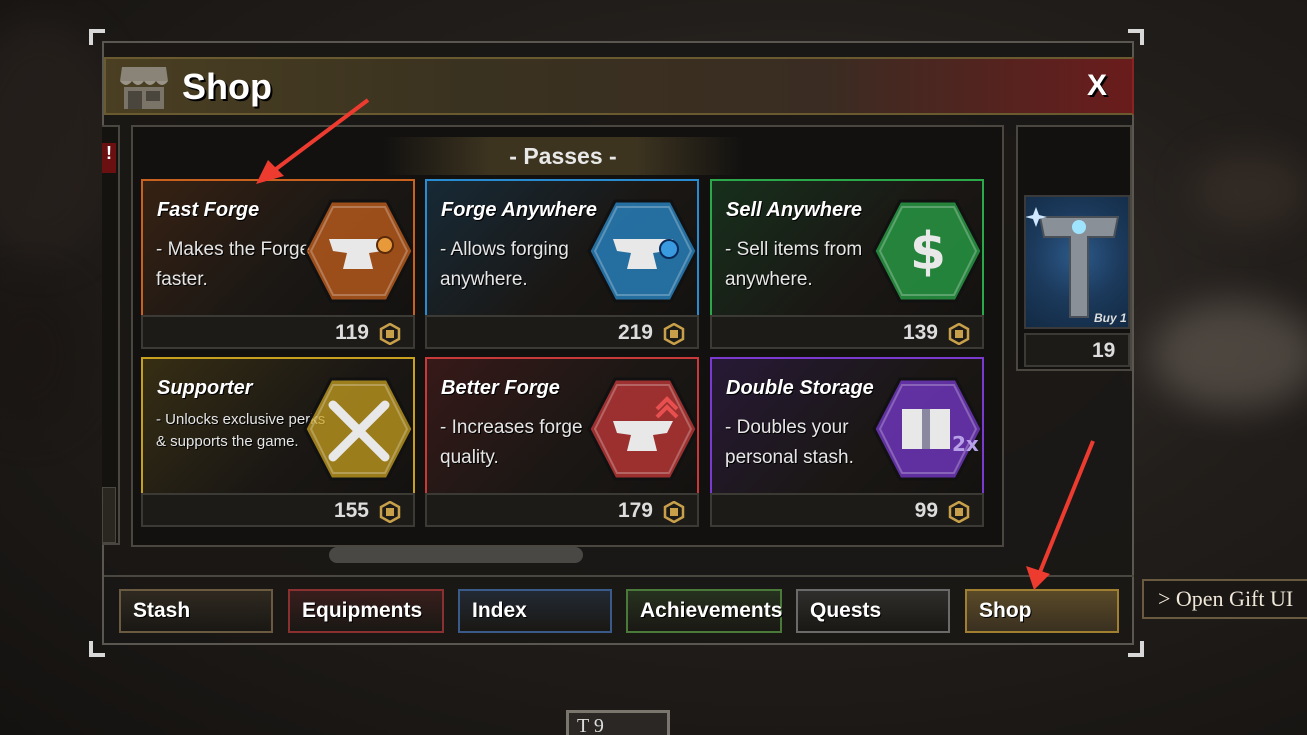 The image size is (1307, 735). Describe the element at coordinates (618, 722) in the screenshot. I see `bottom-hud-slot: T 9` at that location.